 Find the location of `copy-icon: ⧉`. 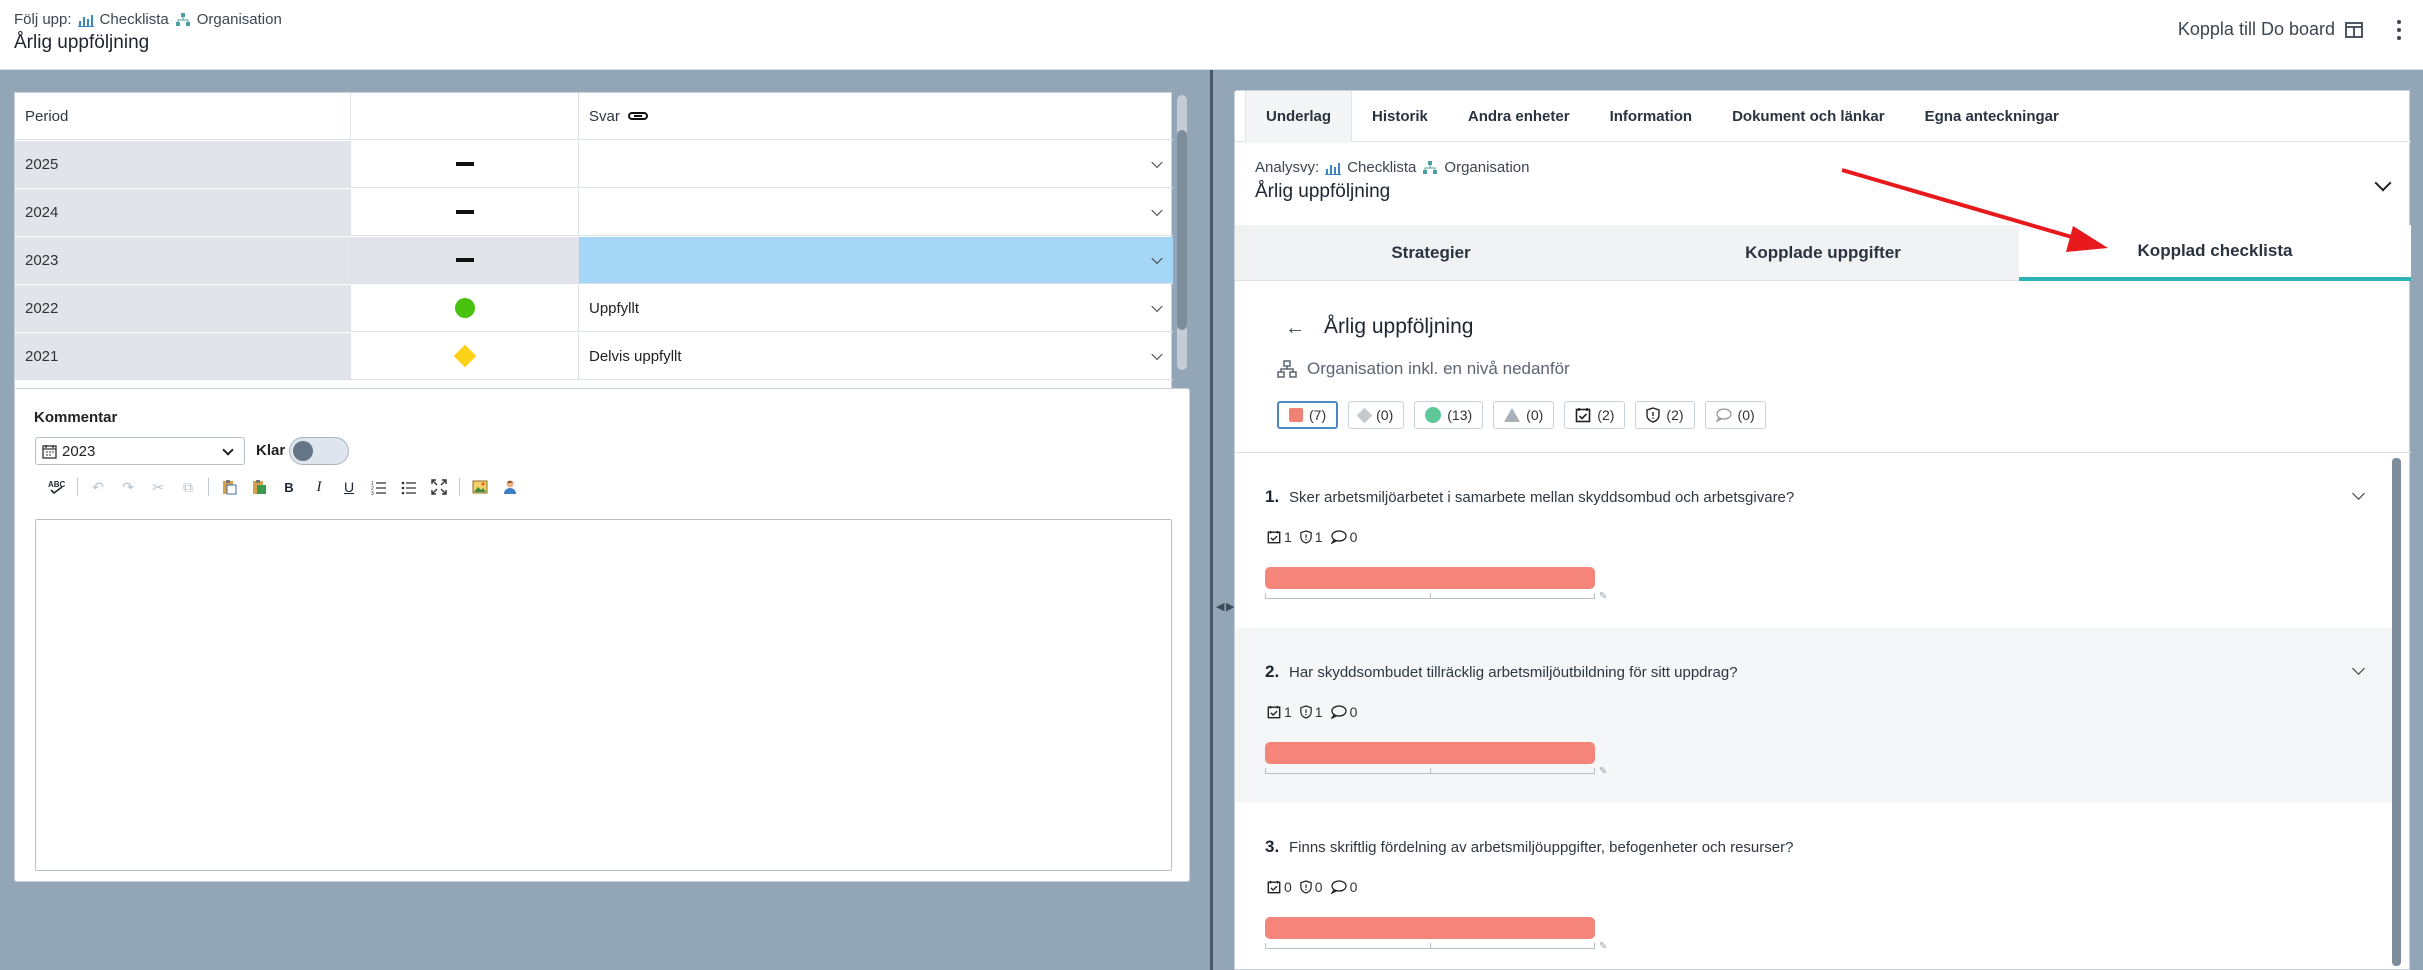

copy-icon: ⧉ is located at coordinates (188, 487).